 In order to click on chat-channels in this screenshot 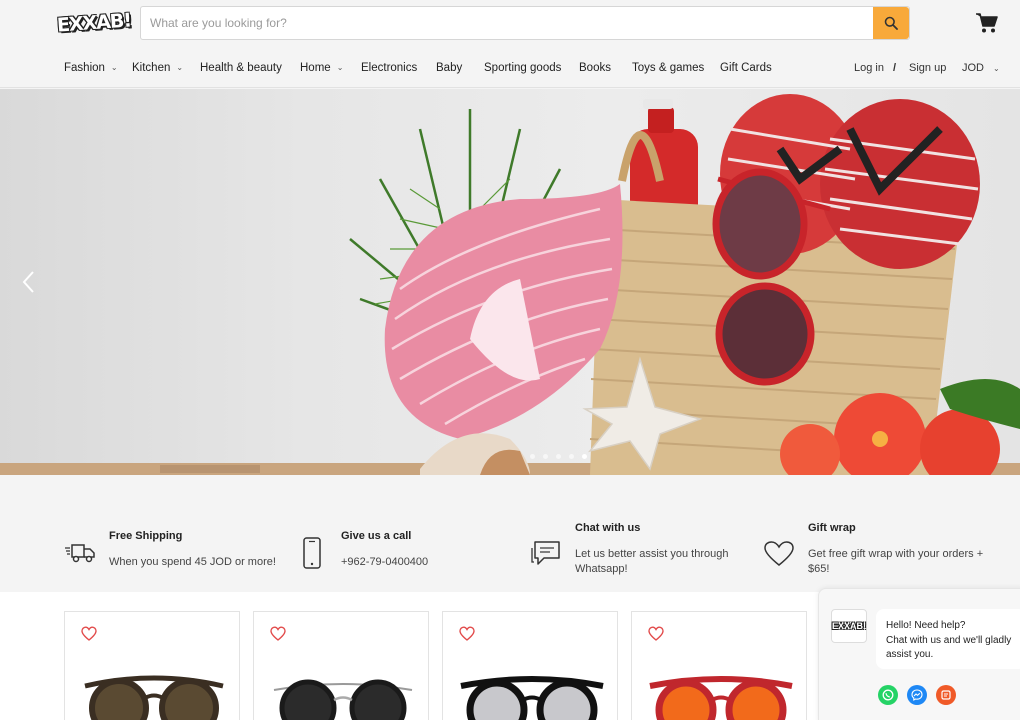, I will do `click(917, 695)`.